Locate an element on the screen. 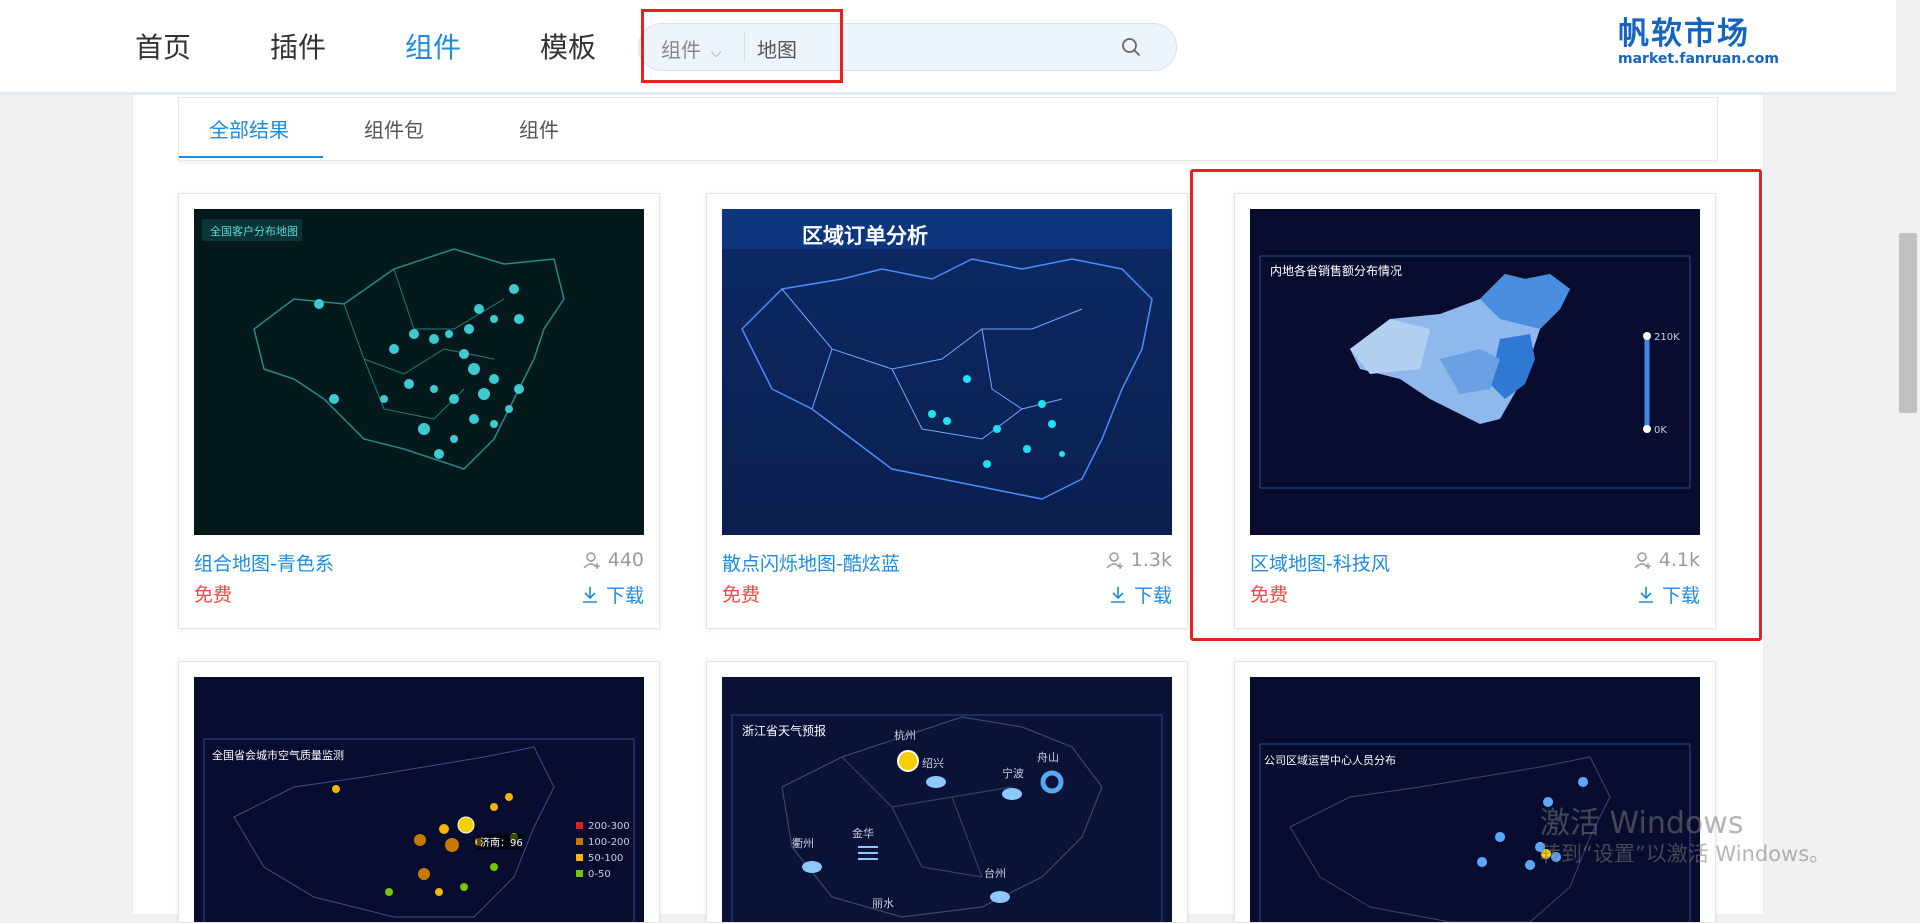 The width and height of the screenshot is (1920, 923). search-input is located at coordinates (907, 48).